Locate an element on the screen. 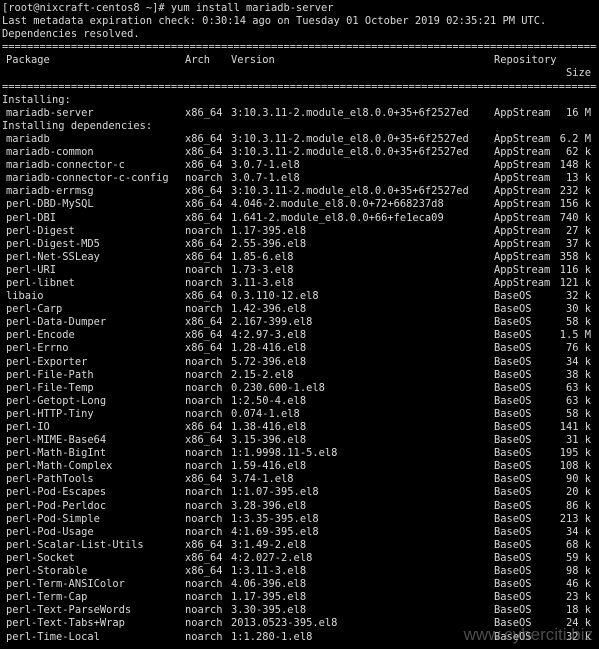 The height and width of the screenshot is (649, 599). package-name: perl-Getopt-Long is located at coordinates (56, 400).